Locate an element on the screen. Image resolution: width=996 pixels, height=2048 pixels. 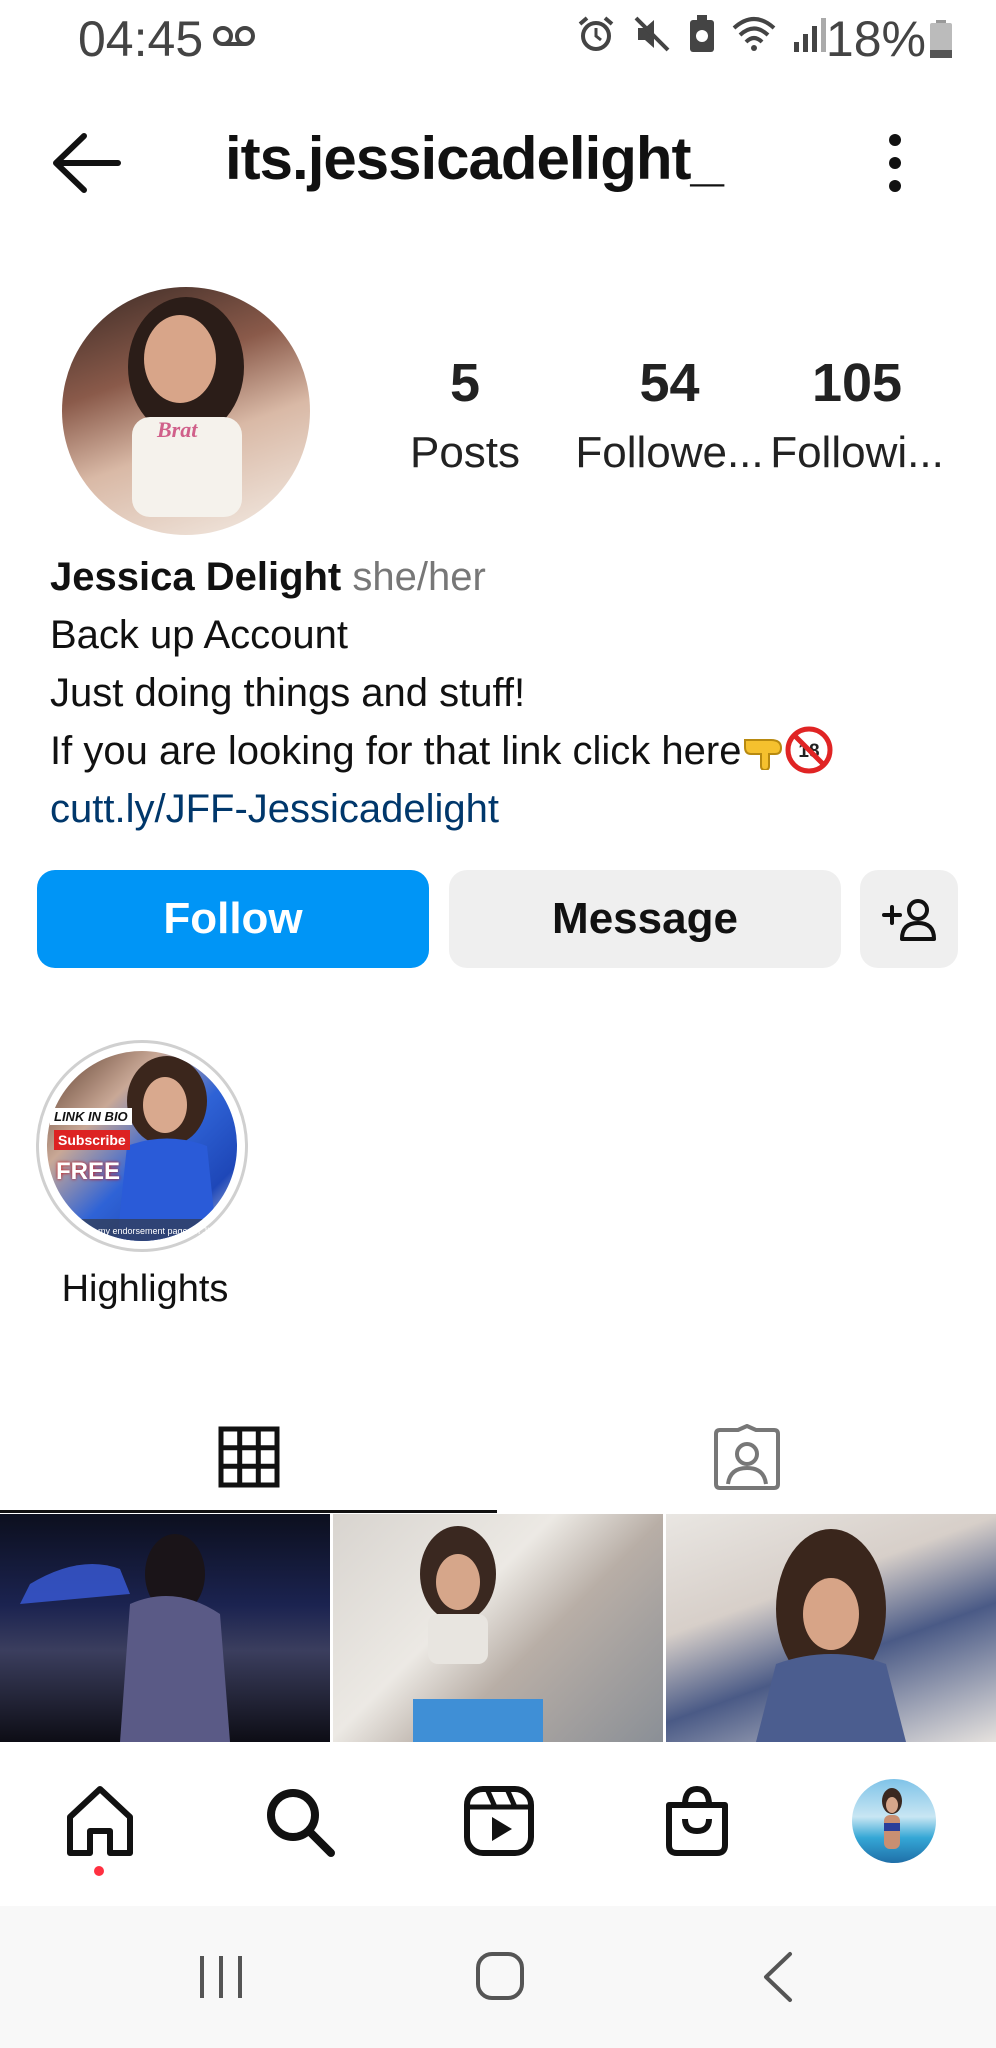
highlight-text-free: FREE is located at coordinates (88, 1171).